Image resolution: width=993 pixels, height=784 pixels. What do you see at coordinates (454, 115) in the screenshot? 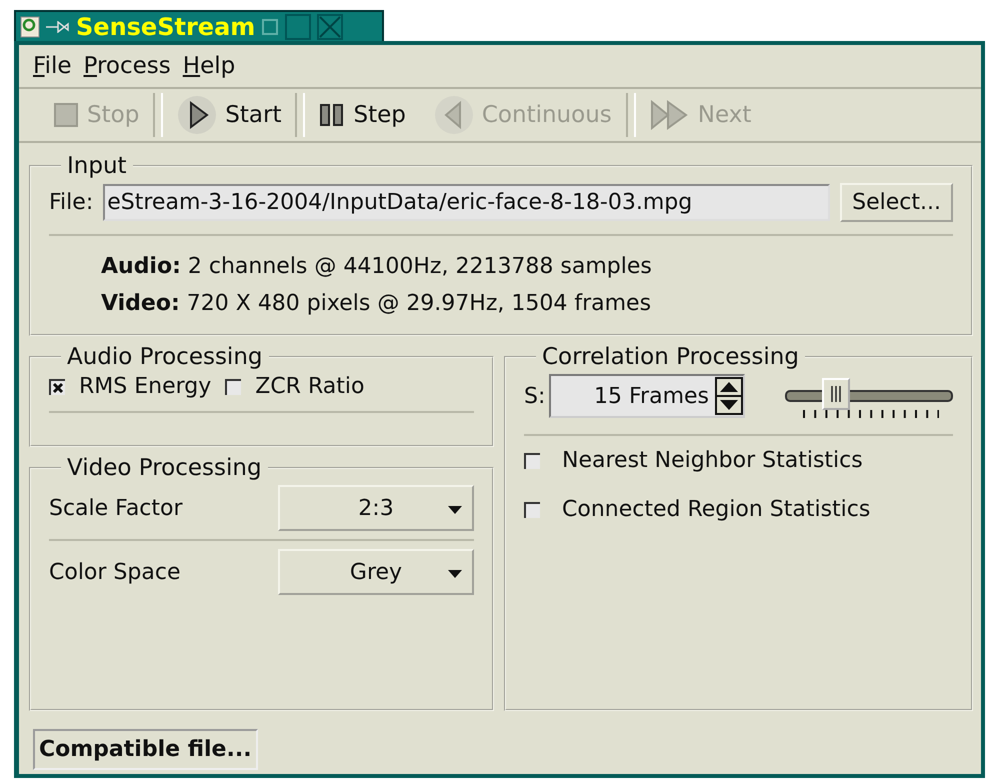
I see `reverse-icon` at bounding box center [454, 115].